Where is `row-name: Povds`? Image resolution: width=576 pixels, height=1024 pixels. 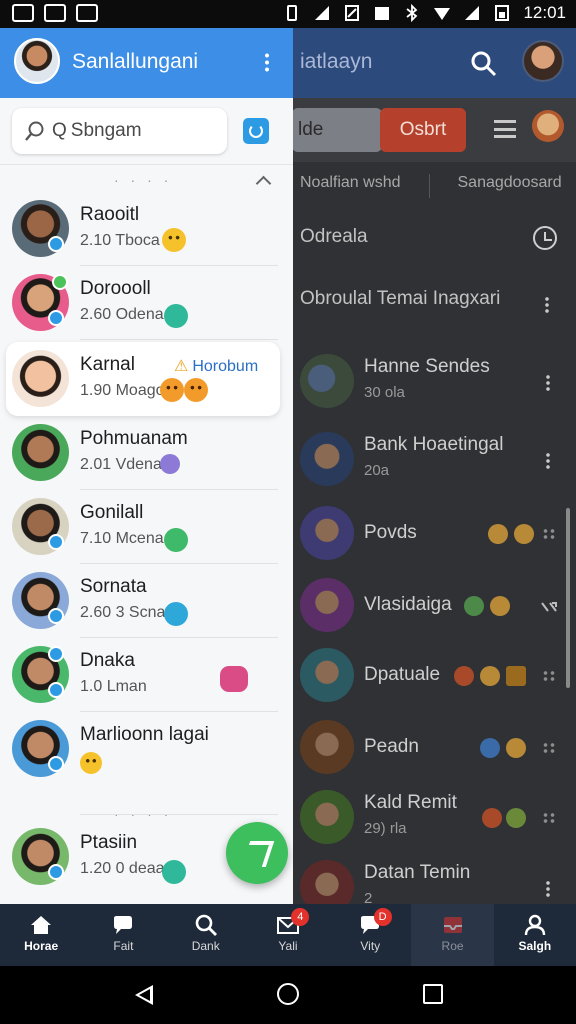
row-name: Povds is located at coordinates (390, 532).